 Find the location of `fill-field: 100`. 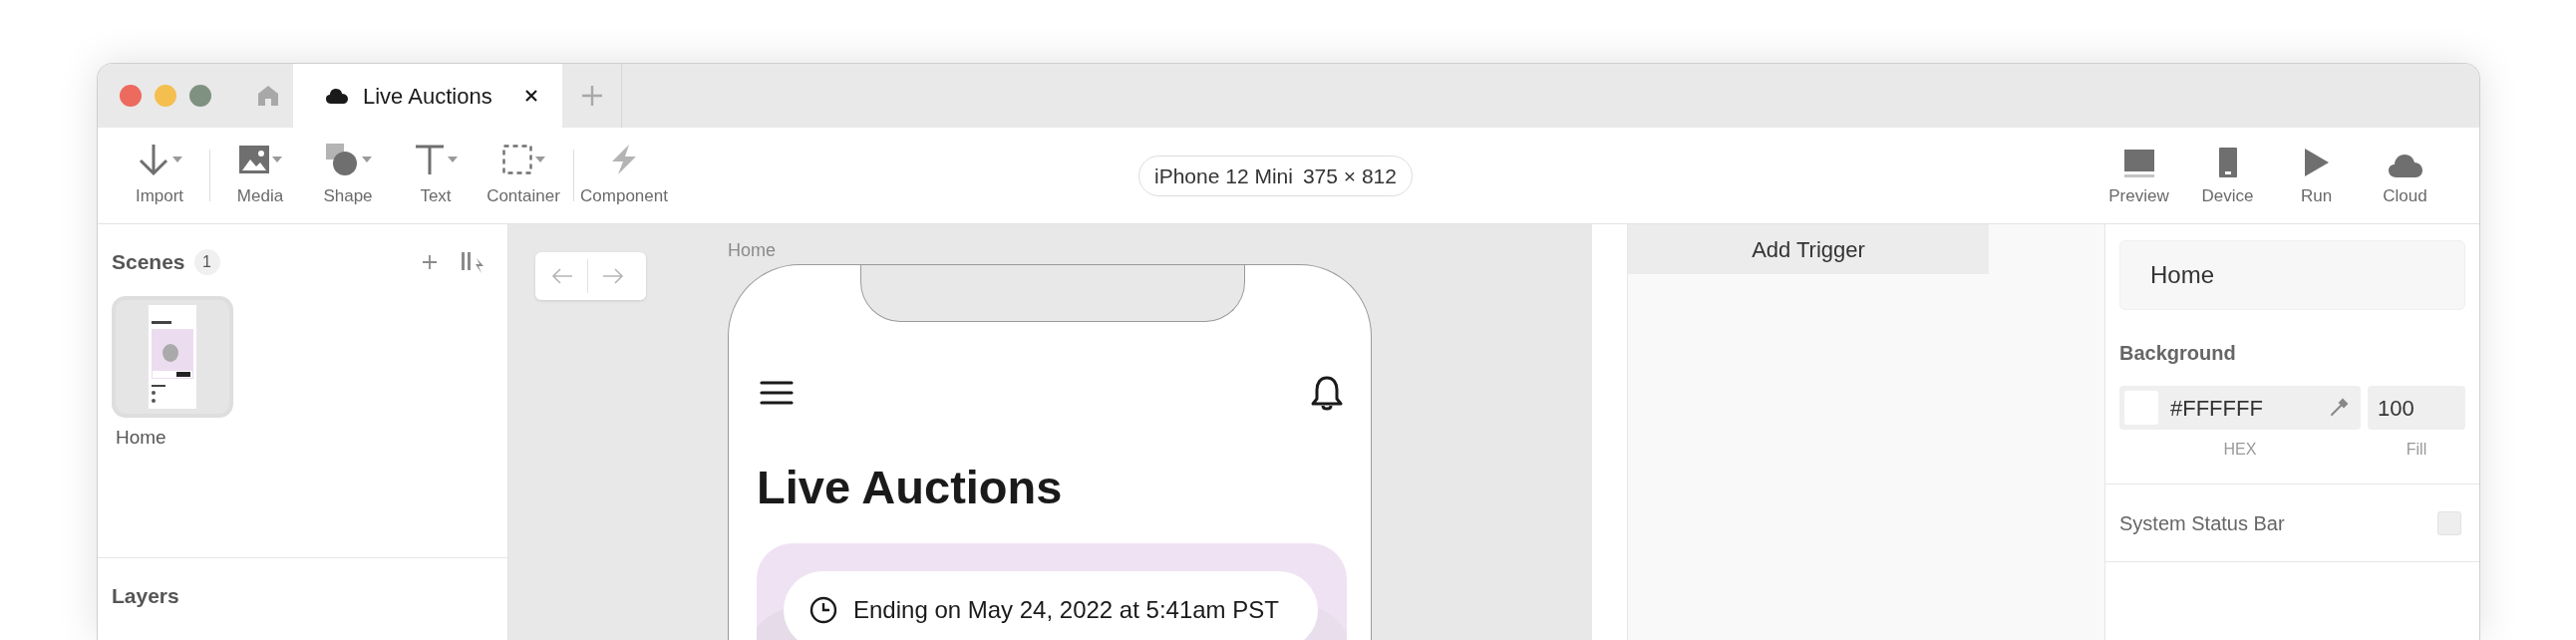

fill-field: 100 is located at coordinates (2416, 408).